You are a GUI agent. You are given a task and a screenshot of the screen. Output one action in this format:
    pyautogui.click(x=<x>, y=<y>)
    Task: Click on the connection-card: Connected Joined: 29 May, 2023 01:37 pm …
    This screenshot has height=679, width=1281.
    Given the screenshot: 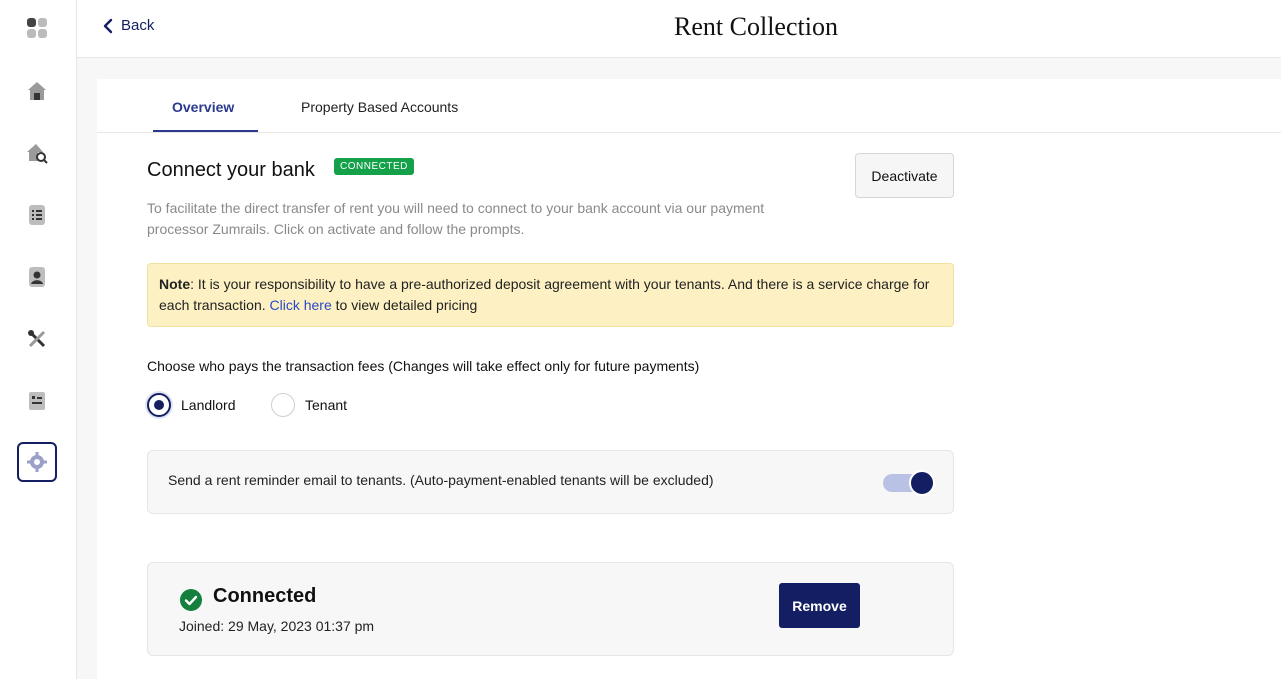 What is the action you would take?
    pyautogui.click(x=550, y=609)
    